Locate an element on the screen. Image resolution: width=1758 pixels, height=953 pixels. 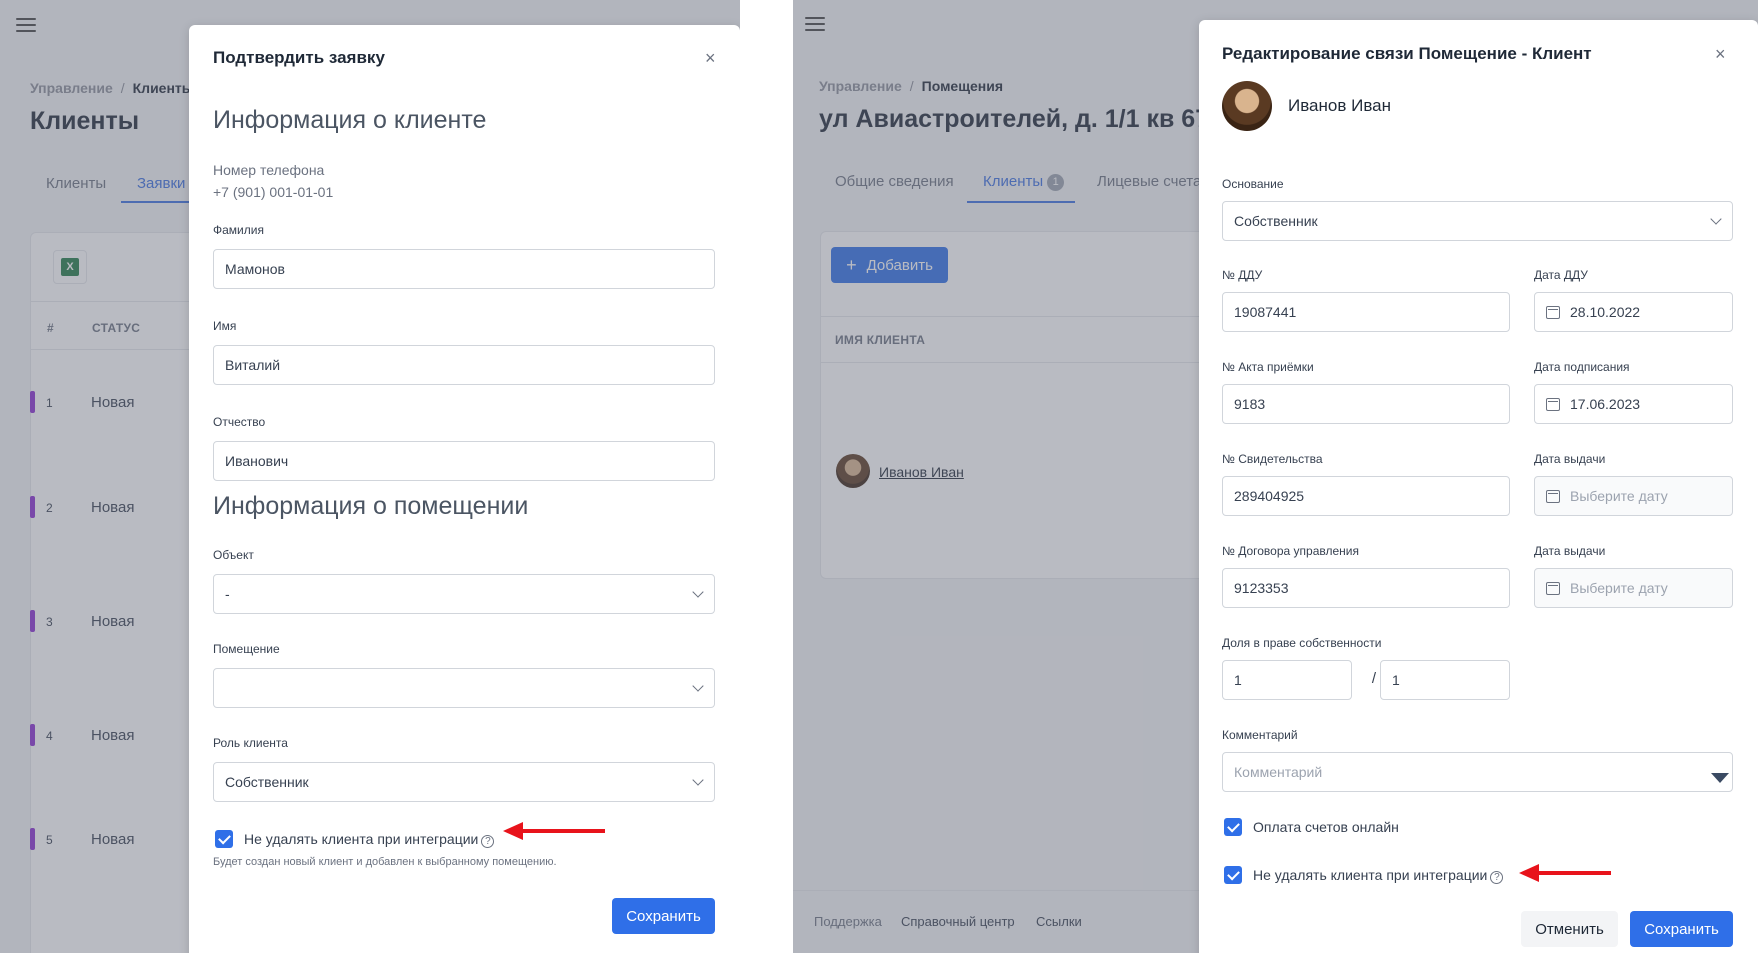
contract-label: № Договора управления is located at coordinates (1290, 551).